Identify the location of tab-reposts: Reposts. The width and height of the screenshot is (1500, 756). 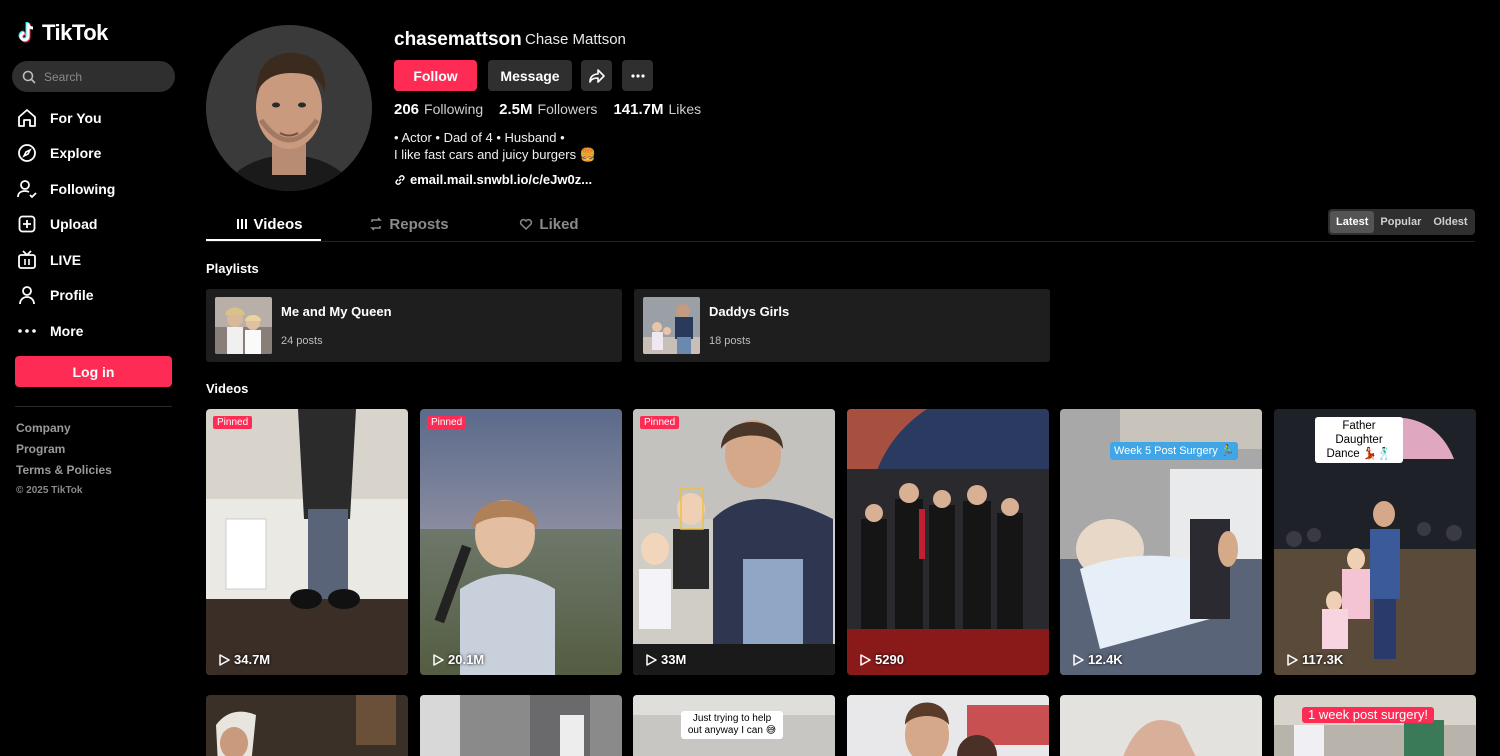
(409, 224).